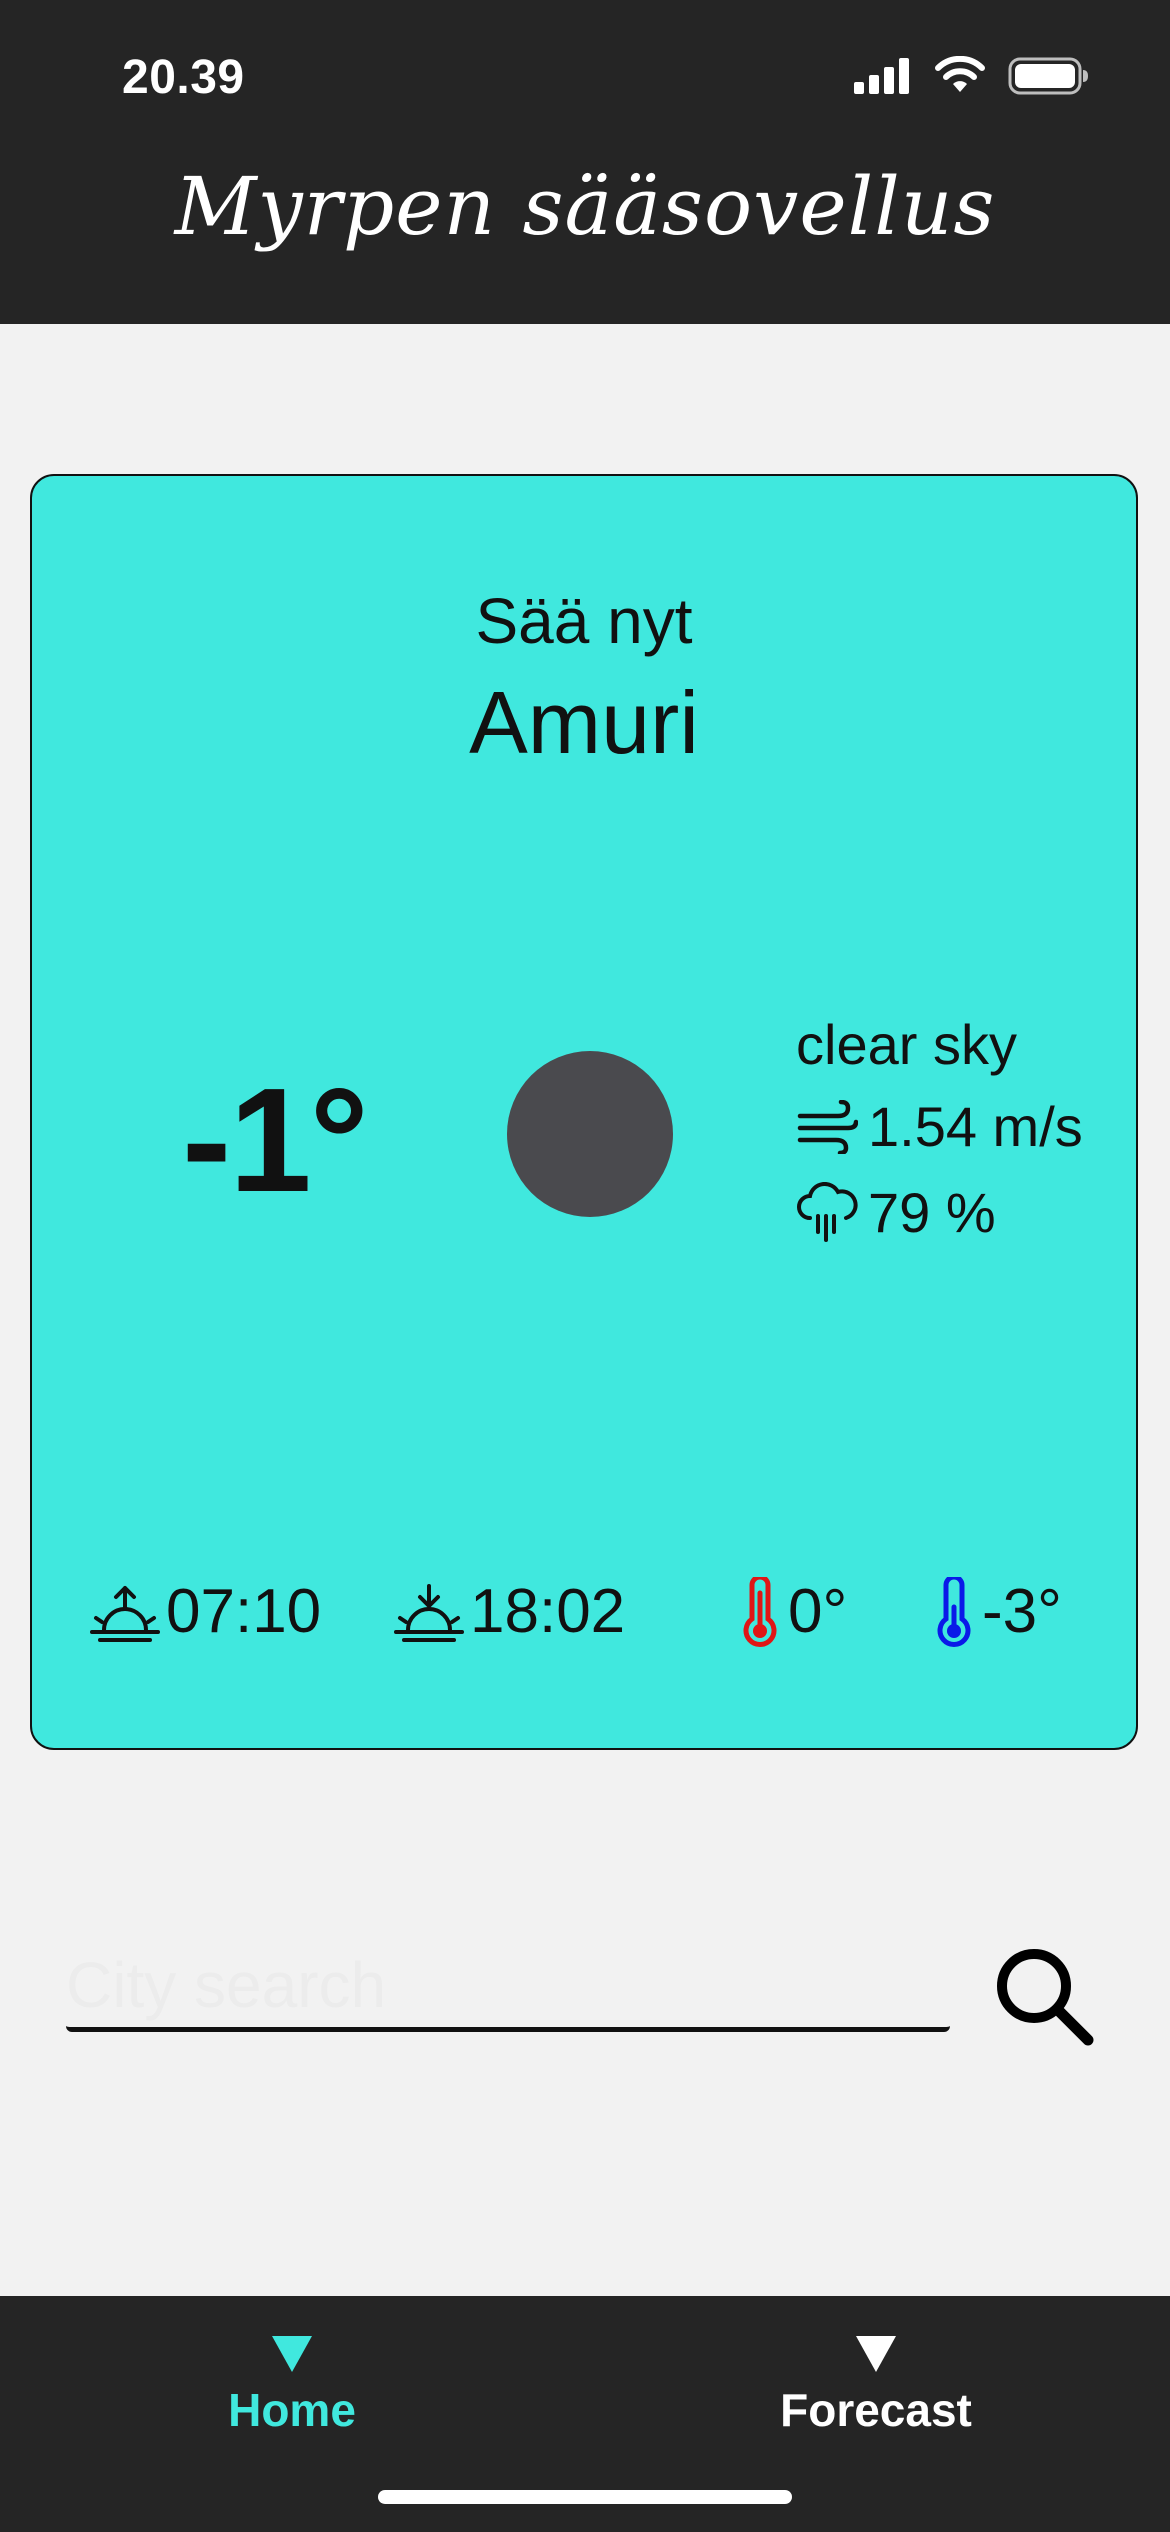 The image size is (1170, 2532). I want to click on wifi-icon, so click(960, 74).